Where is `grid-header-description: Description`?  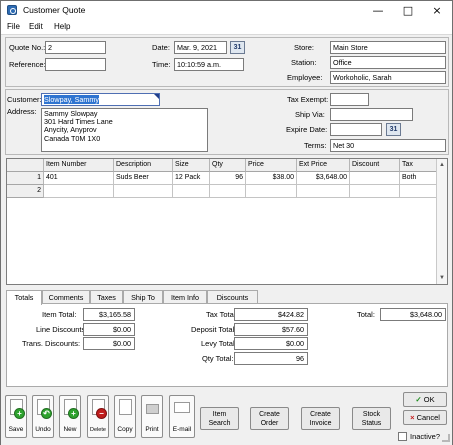 grid-header-description: Description is located at coordinates (143, 165).